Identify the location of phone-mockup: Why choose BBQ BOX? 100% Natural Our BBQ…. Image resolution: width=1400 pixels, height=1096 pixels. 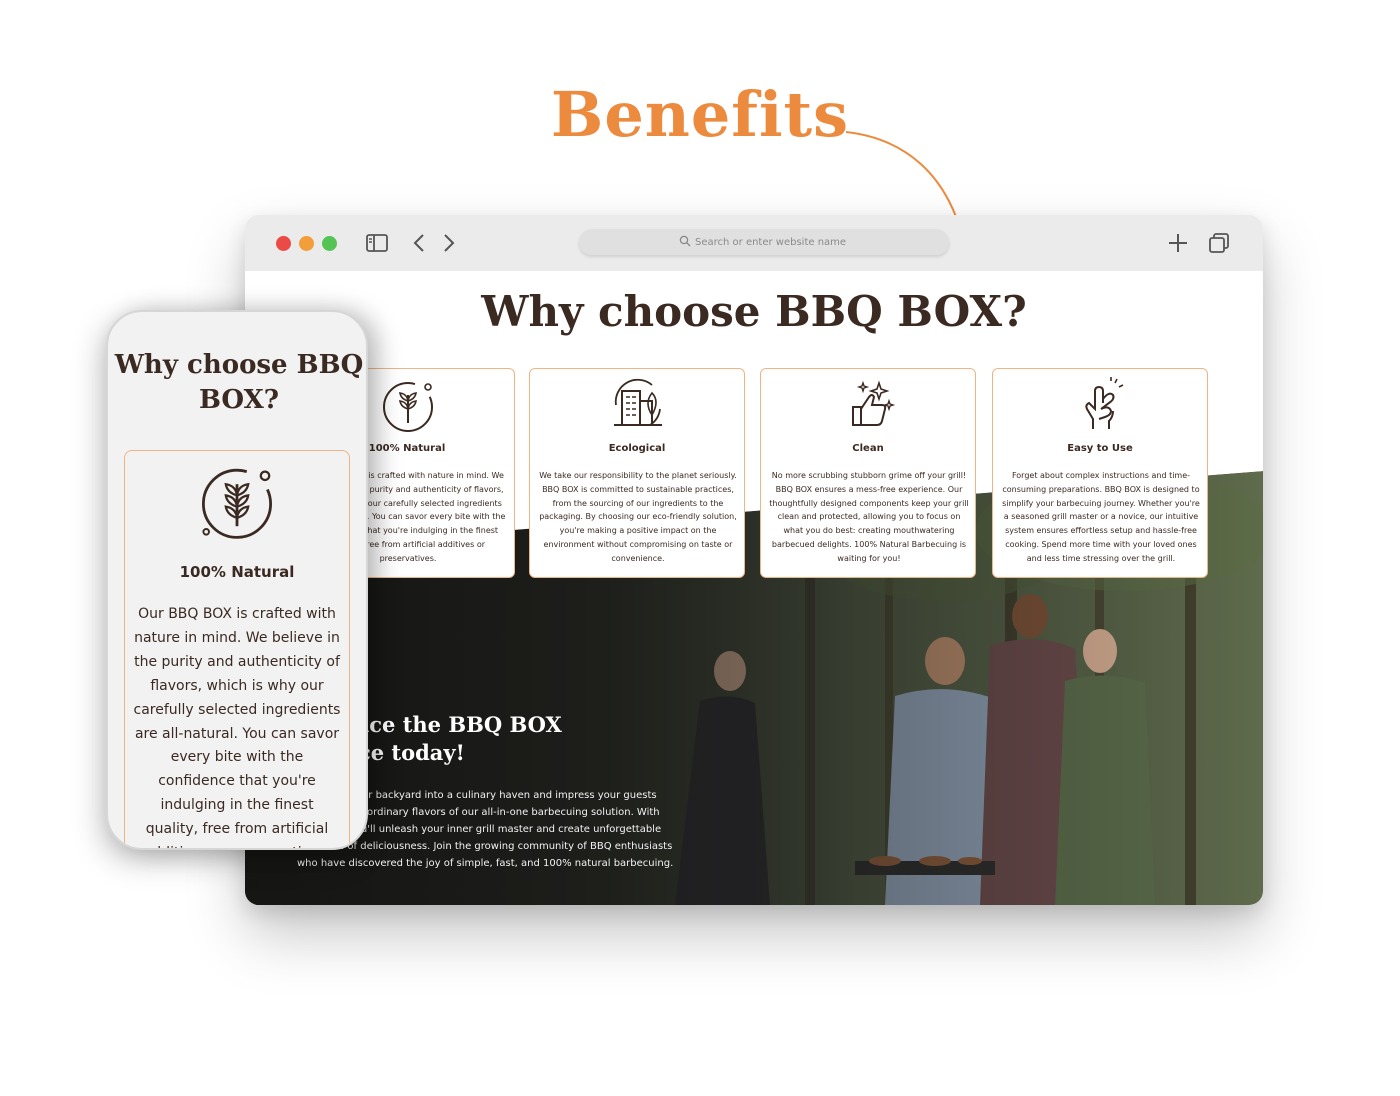
(237, 580).